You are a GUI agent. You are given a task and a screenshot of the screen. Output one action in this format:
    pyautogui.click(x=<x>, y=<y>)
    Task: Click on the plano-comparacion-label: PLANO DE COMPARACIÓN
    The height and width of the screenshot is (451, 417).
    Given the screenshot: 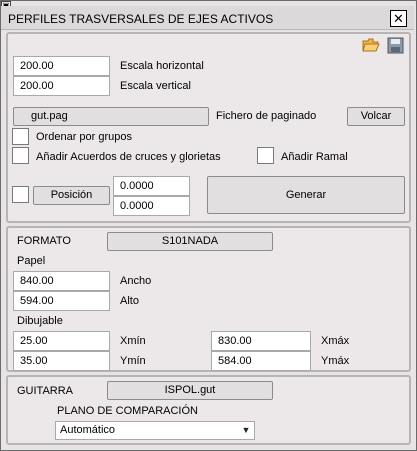 What is the action you would take?
    pyautogui.click(x=127, y=411)
    